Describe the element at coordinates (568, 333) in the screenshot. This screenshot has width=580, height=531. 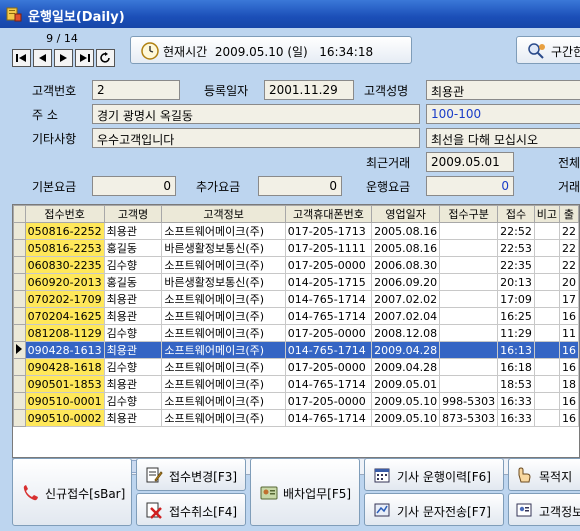
I see `table-cell: 11` at that location.